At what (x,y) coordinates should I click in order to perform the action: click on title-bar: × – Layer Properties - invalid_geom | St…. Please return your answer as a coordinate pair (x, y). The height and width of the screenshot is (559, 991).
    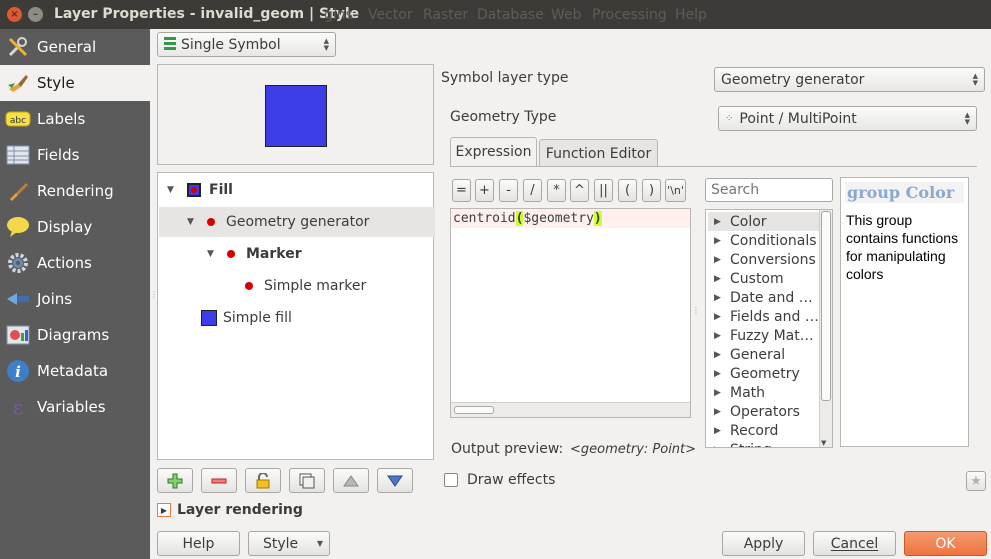
    Looking at the image, I should click on (495, 14).